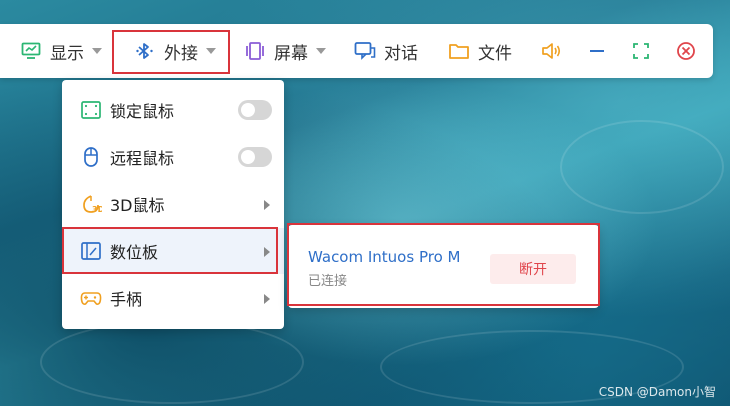  Describe the element at coordinates (328, 281) in the screenshot. I see `device-status: 已连接` at that location.